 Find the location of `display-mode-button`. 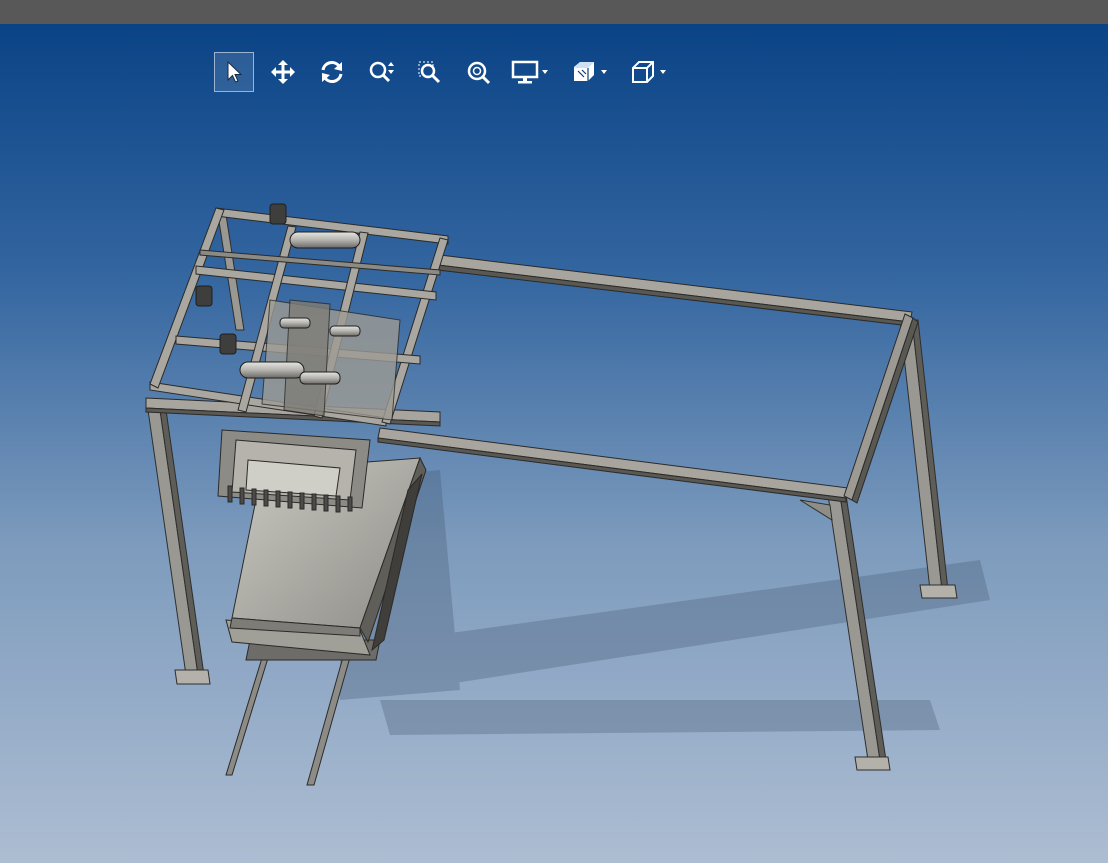

display-mode-button is located at coordinates (525, 72).